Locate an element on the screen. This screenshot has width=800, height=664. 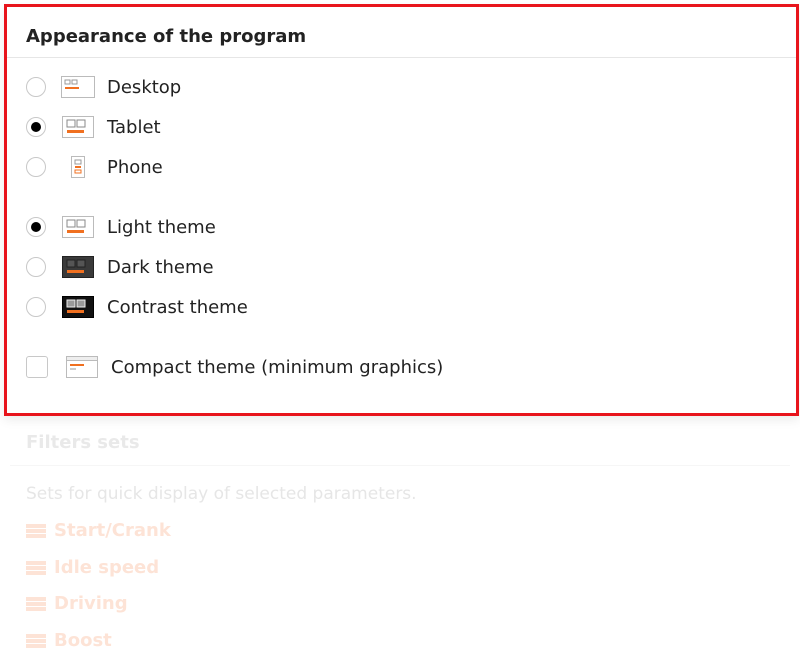
option-tablet: Tablet is located at coordinates (93, 127).